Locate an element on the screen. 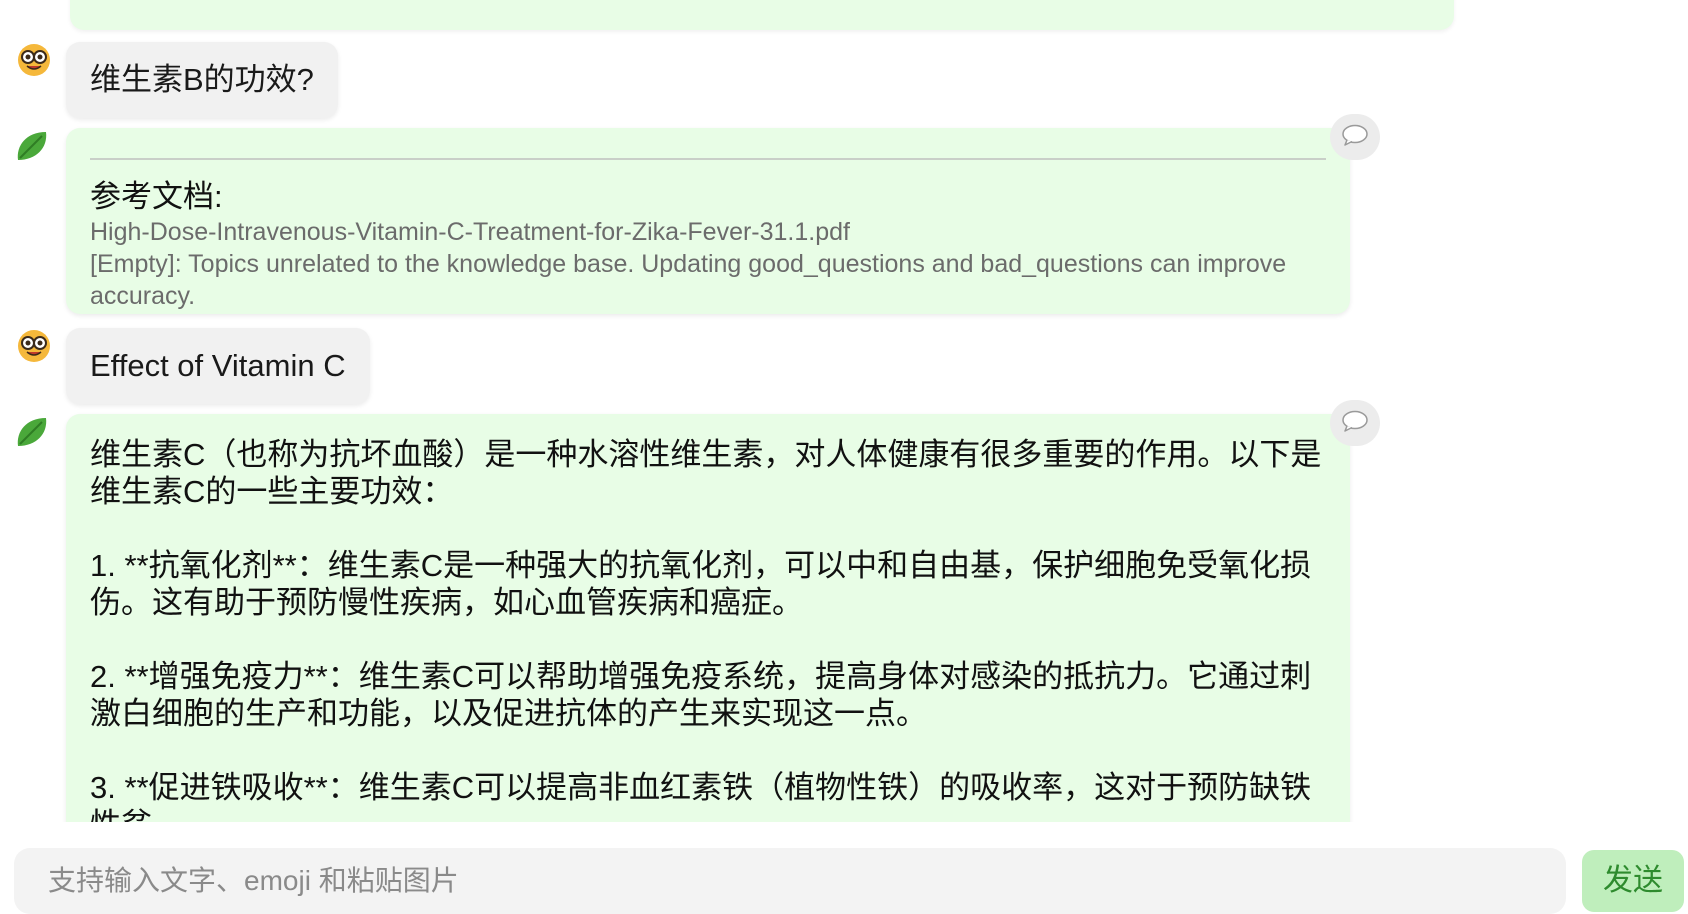 Image resolution: width=1688 pixels, height=914 pixels. user-message: 维生素B的功效? is located at coordinates (202, 80).